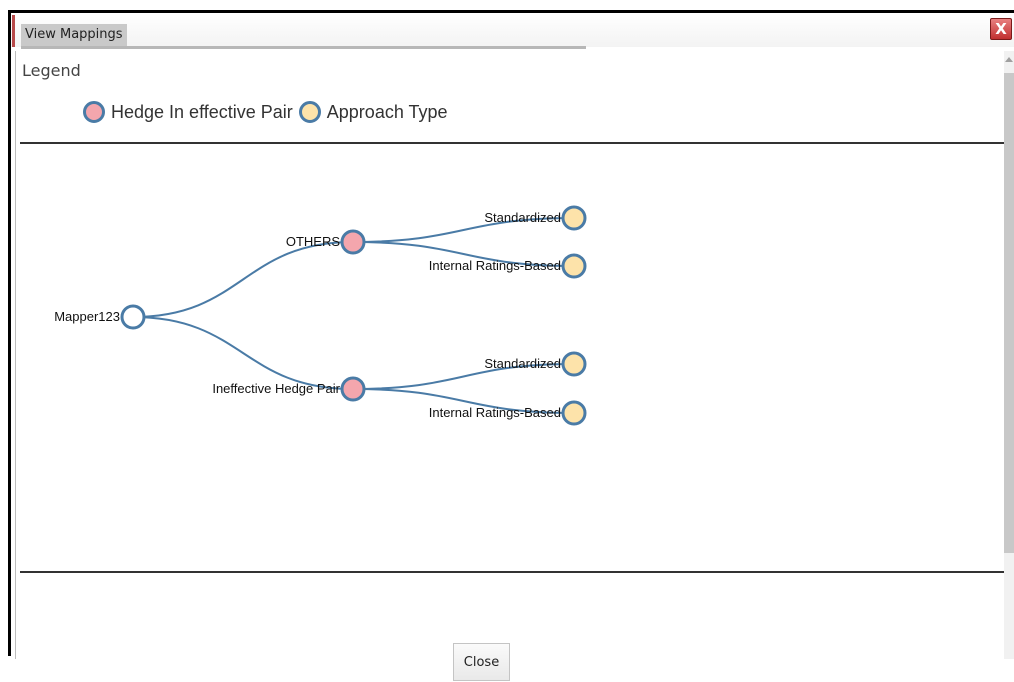  I want to click on close-icon: X, so click(1001, 29).